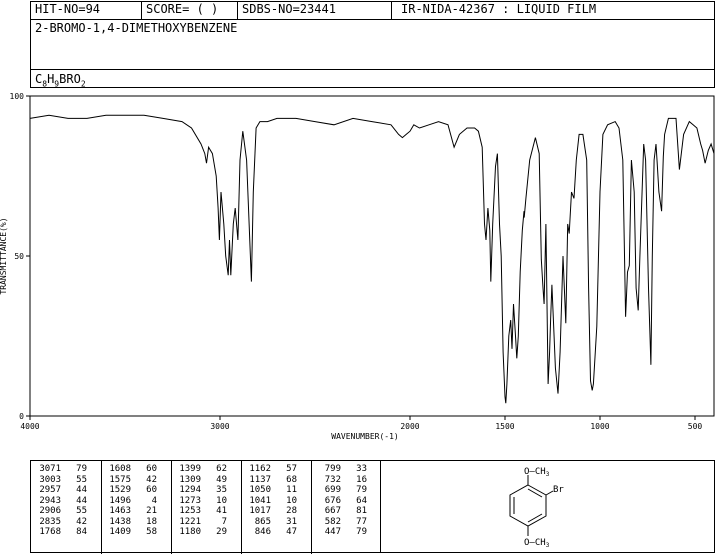 Image resolution: width=715 pixels, height=554 pixels. Describe the element at coordinates (221, 500) in the screenshot. I see `peak-transmittance: 10` at that location.